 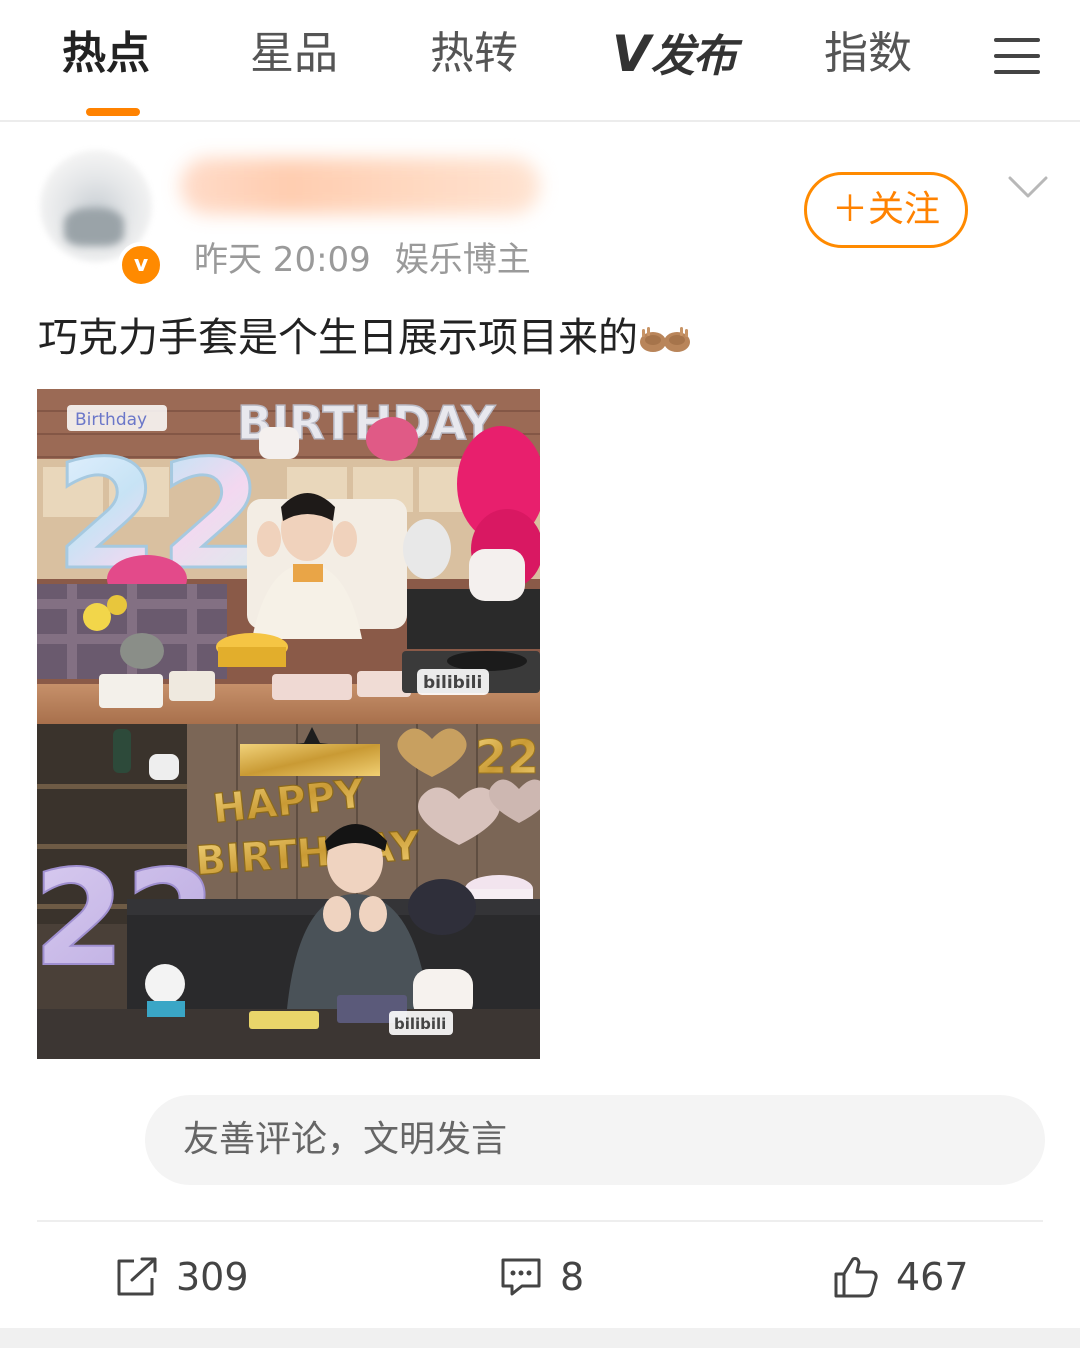 What do you see at coordinates (1028, 187) in the screenshot?
I see `chevron-down-icon` at bounding box center [1028, 187].